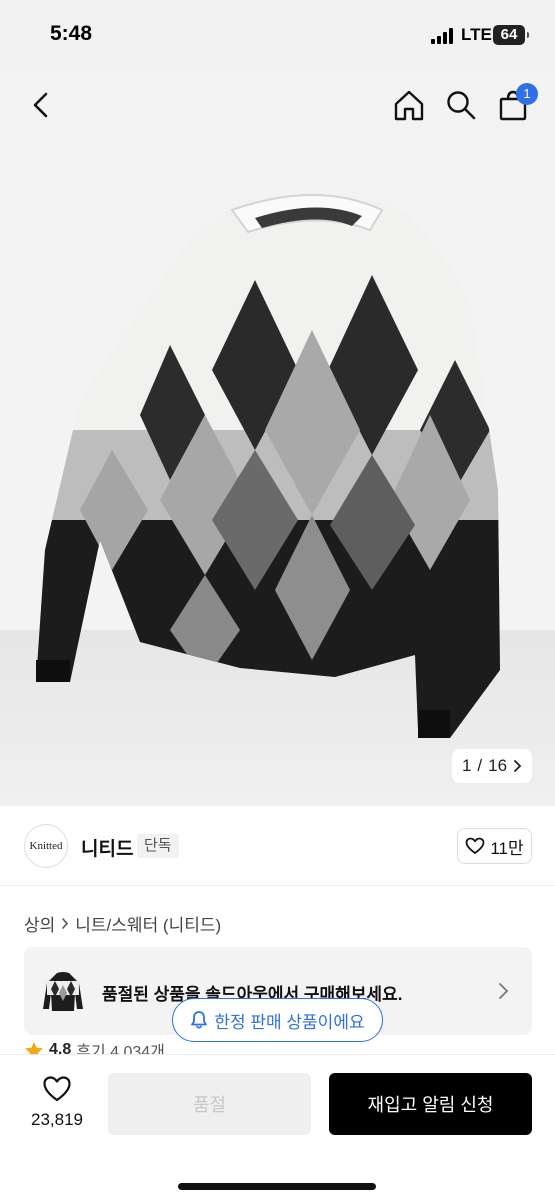 Image resolution: width=555 pixels, height=1200 pixels. I want to click on status-time: 5:48, so click(71, 33).